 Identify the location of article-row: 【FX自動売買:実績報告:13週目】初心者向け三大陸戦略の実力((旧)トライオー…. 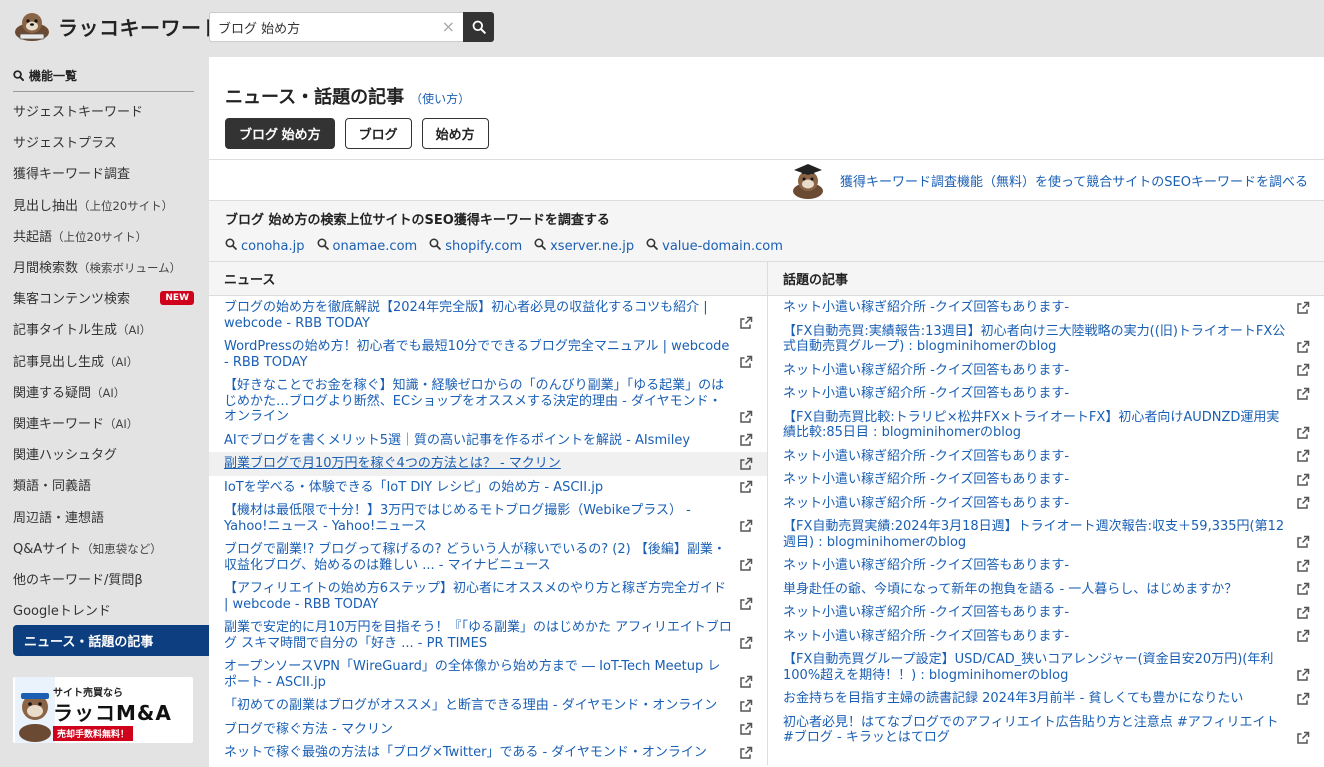
(1046, 339).